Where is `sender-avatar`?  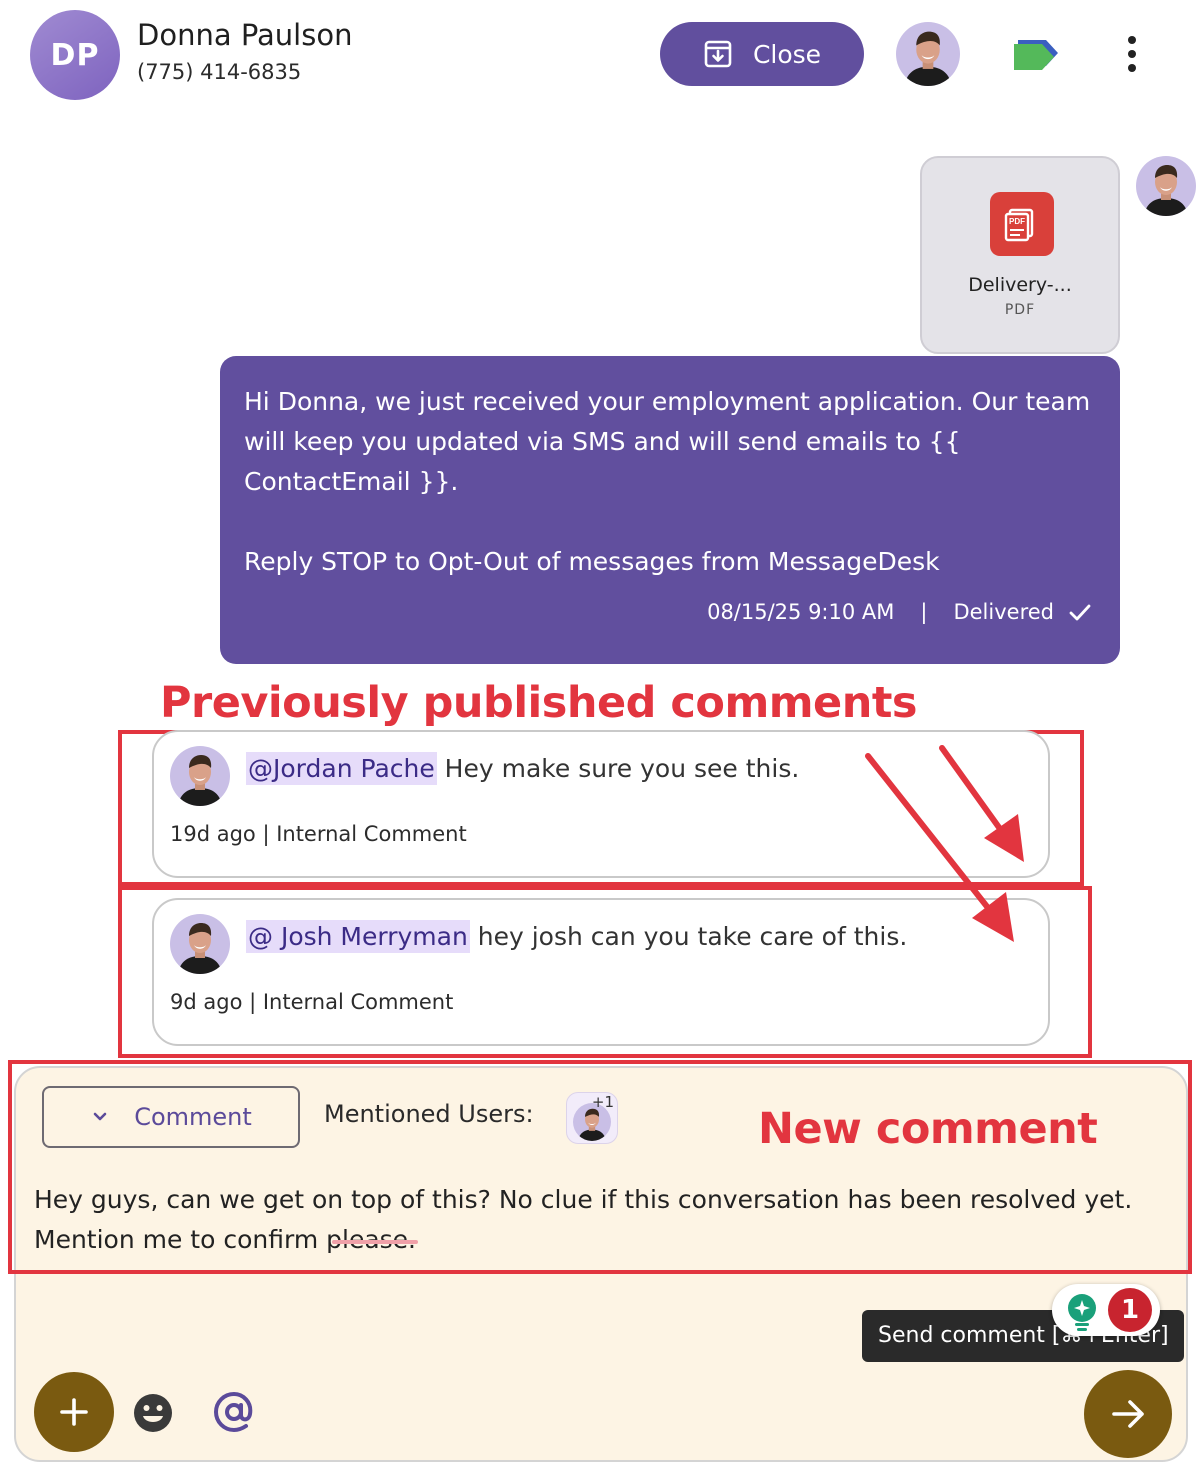
sender-avatar is located at coordinates (1166, 186).